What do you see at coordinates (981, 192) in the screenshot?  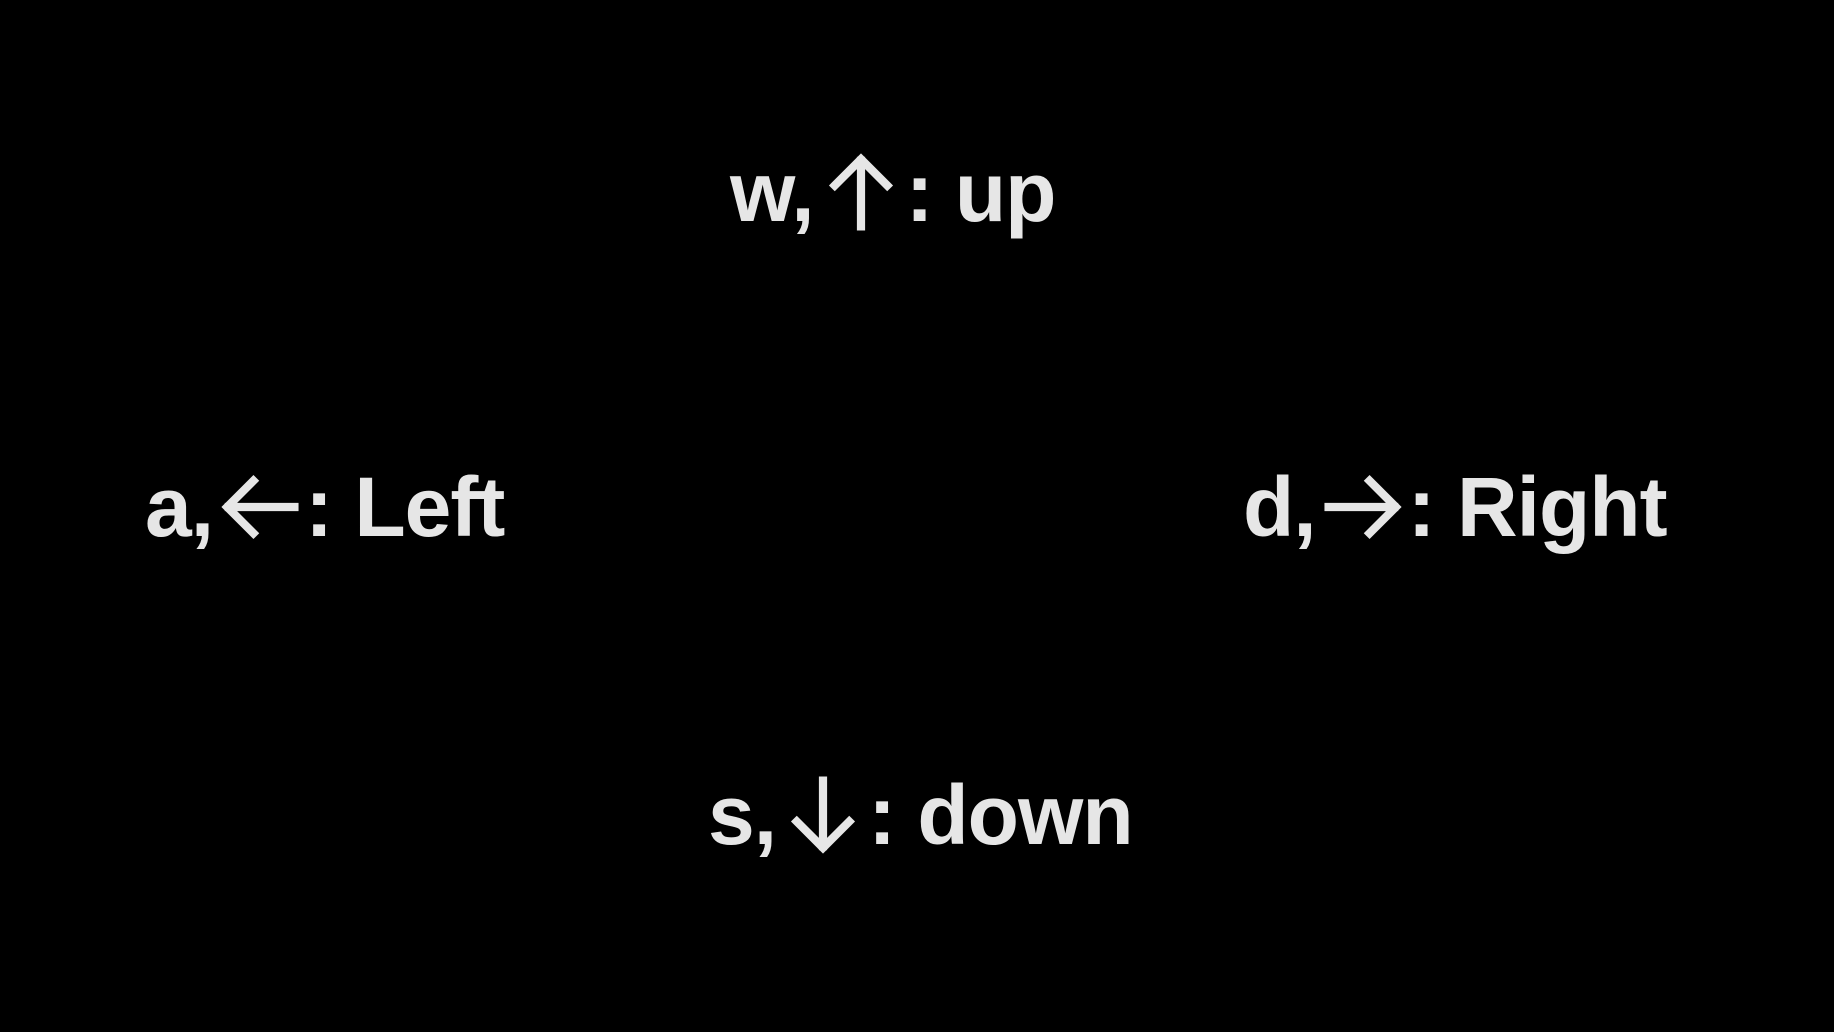 I see `control-up-action: : up` at bounding box center [981, 192].